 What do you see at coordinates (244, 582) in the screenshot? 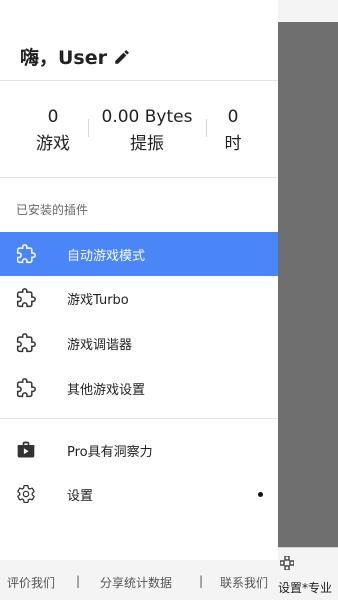
I see `contact-us-link: 联系我们` at bounding box center [244, 582].